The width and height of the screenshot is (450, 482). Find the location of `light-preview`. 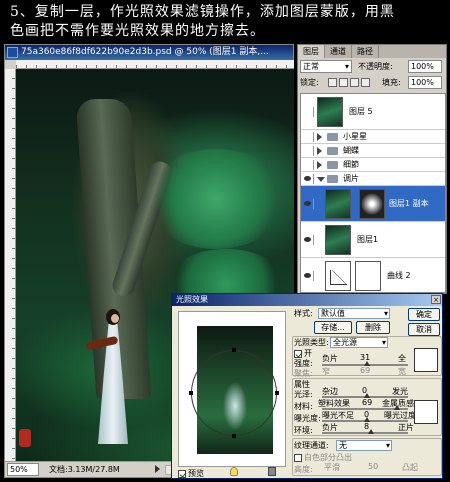

light-preview is located at coordinates (232, 389).